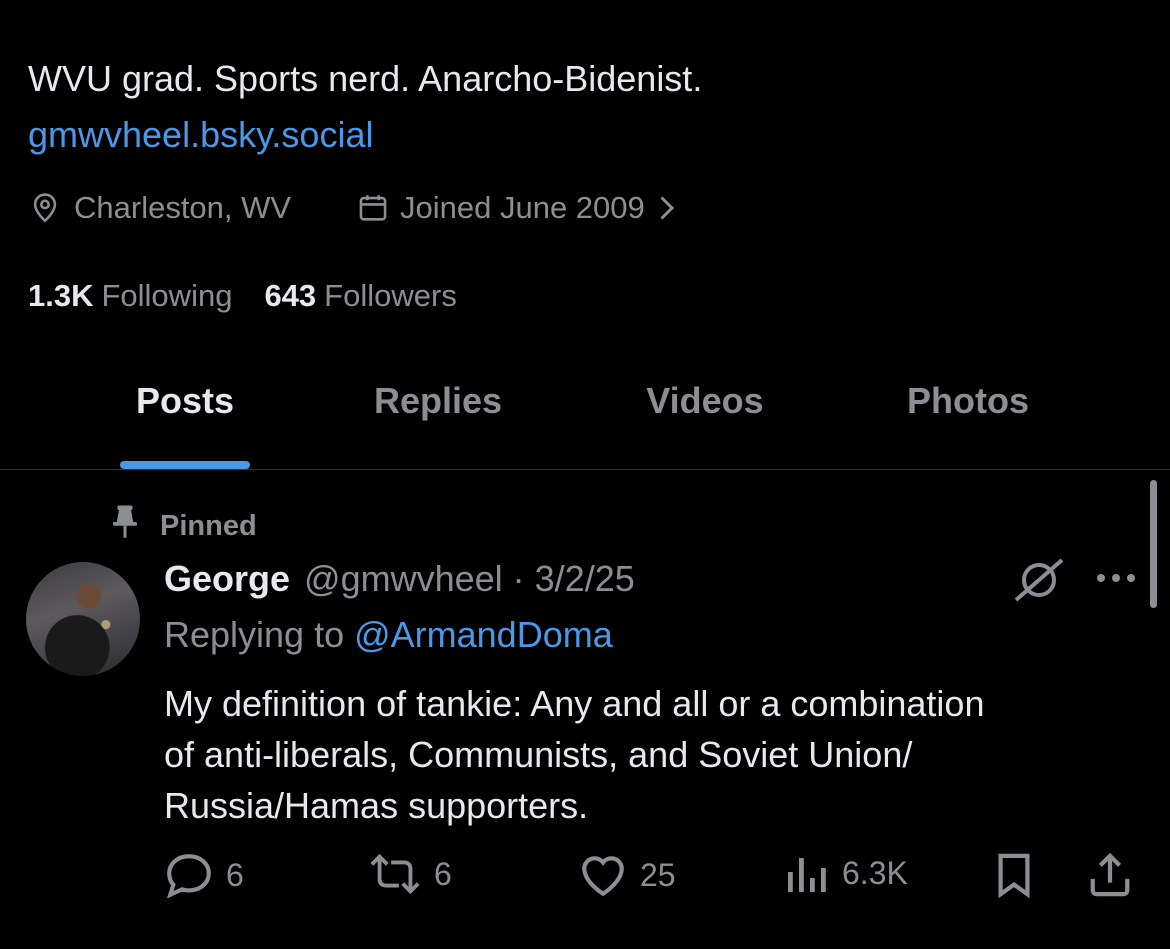 This screenshot has width=1170, height=949. What do you see at coordinates (83, 619) in the screenshot?
I see `avatar` at bounding box center [83, 619].